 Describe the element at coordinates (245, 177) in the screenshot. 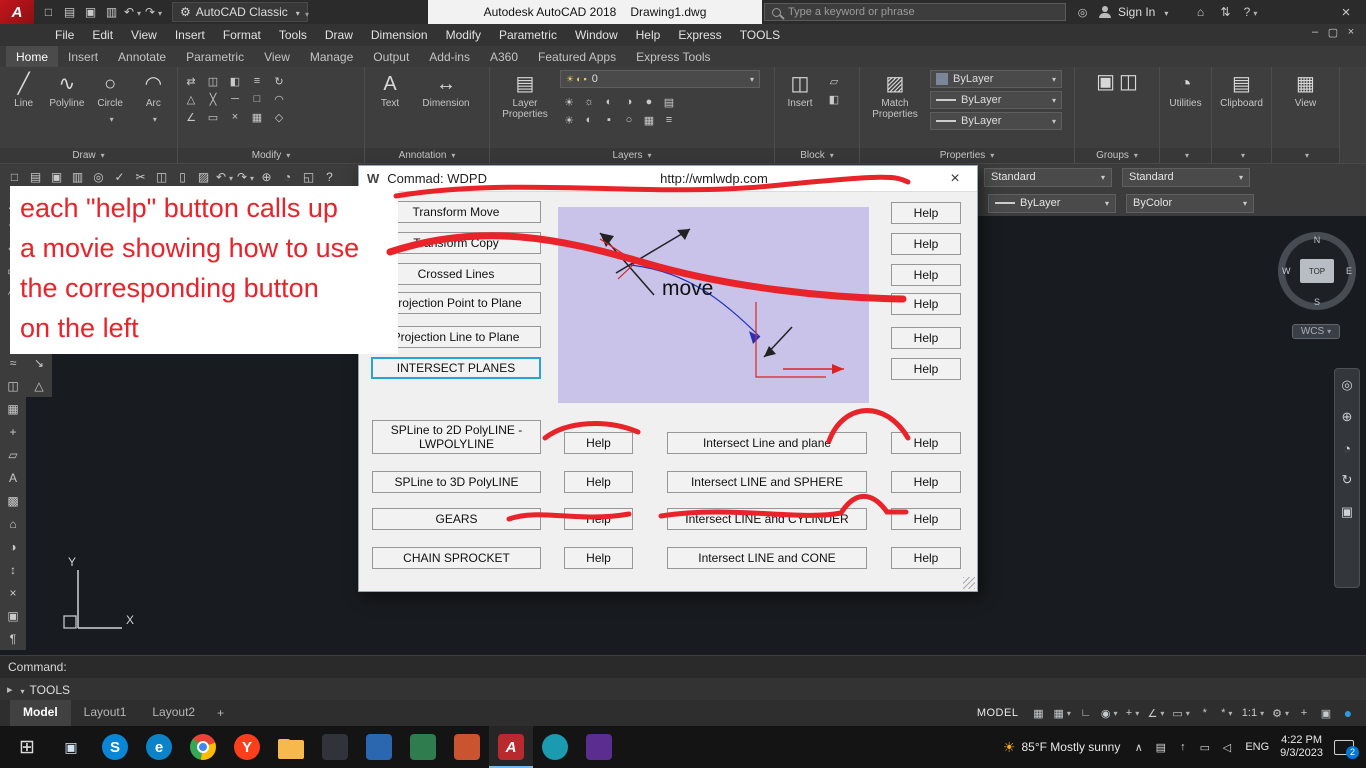

I see `redo-icon: ↷` at that location.